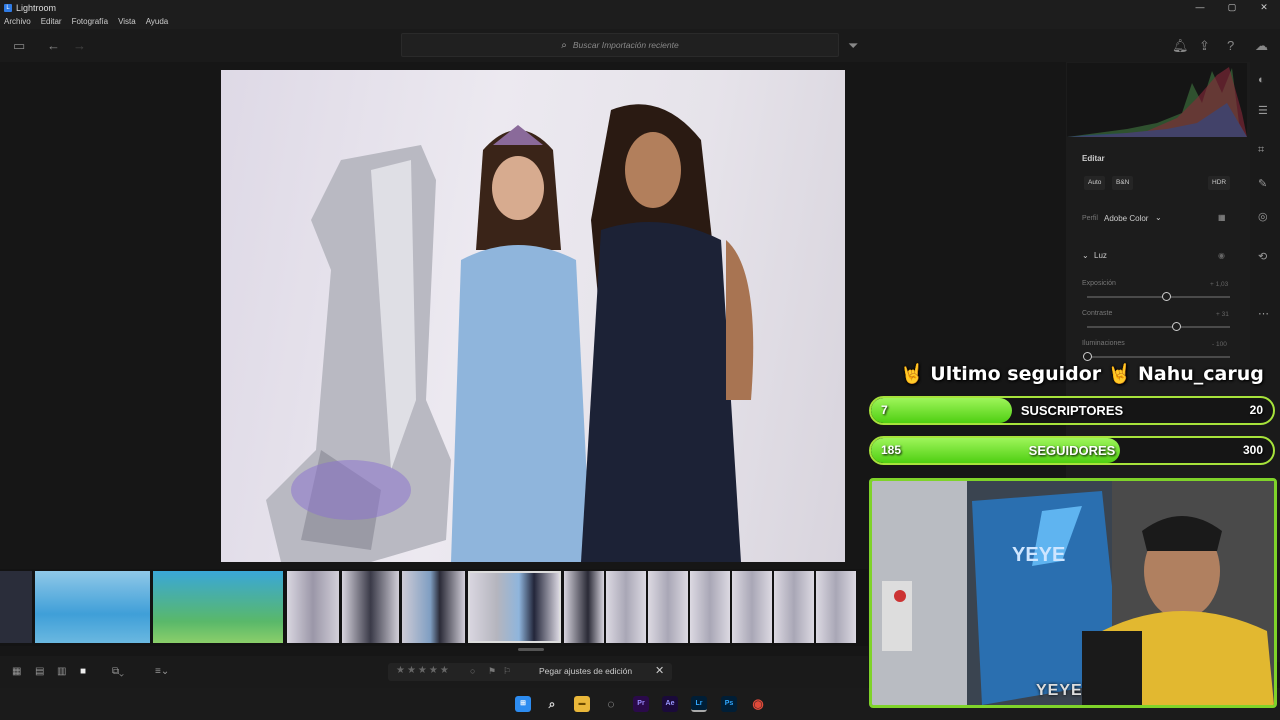 The width and height of the screenshot is (1280, 720). I want to click on chrome-canary-icon: ◌, so click(611, 704).